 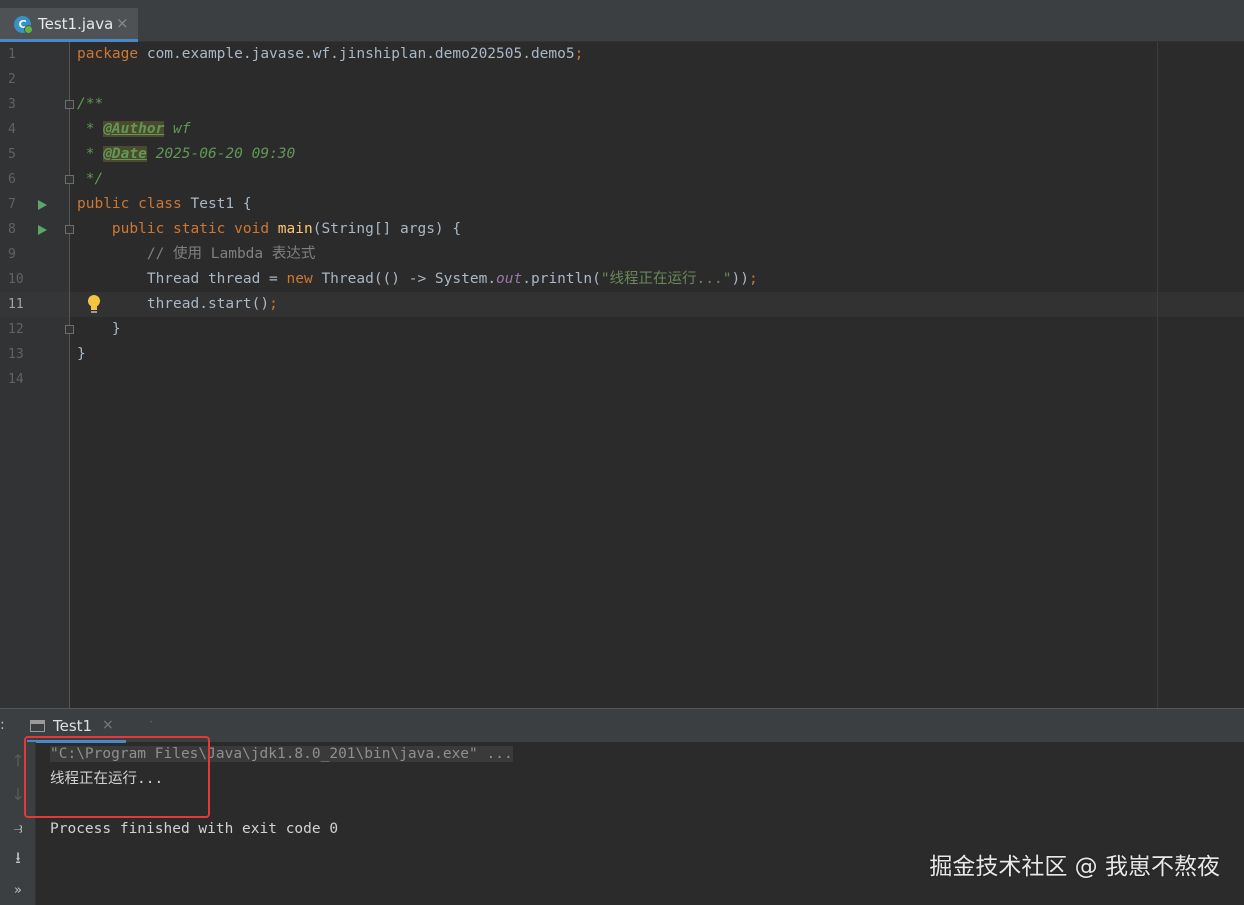 What do you see at coordinates (37, 375) in the screenshot?
I see `editor-gutter: 1 2 3 4 5 6 7 8 9 10 11 12 13 14` at bounding box center [37, 375].